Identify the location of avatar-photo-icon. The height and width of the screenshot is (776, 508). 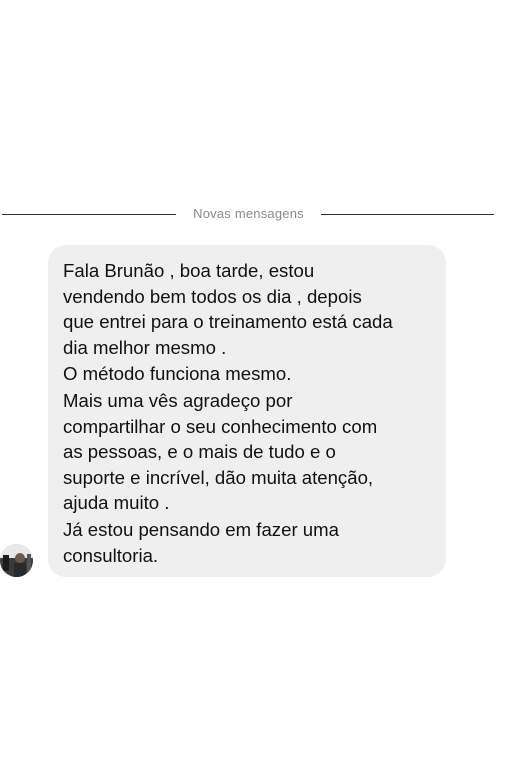
(16, 560).